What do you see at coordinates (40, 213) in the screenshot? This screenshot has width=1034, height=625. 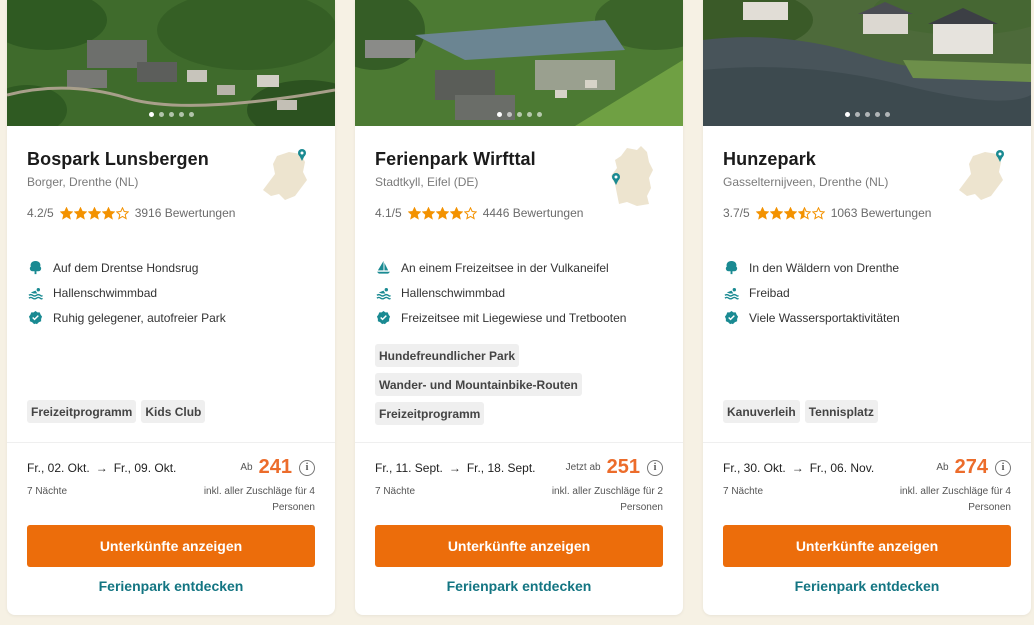 I see `rating-score: 4.2/5` at bounding box center [40, 213].